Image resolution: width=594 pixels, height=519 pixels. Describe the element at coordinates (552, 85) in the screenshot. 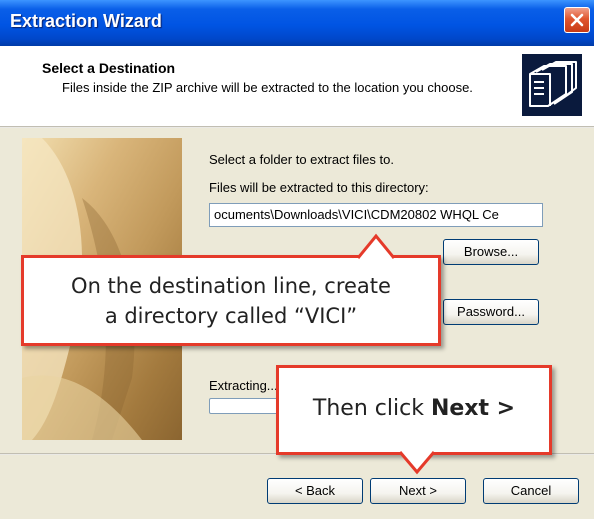

I see `folders-icon` at that location.